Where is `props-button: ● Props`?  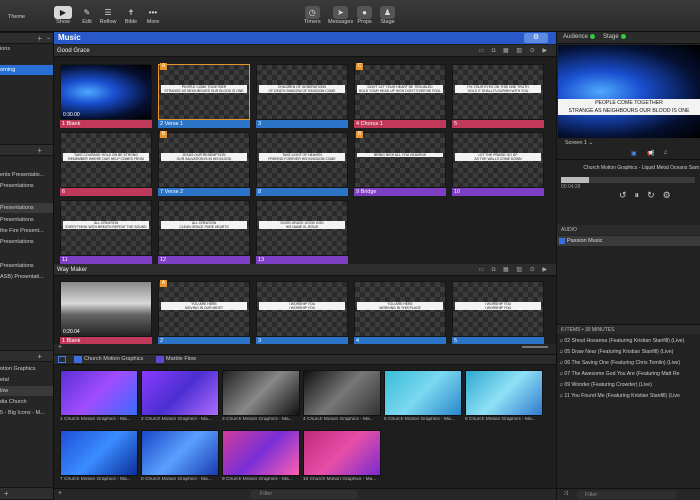
props-button: ● Props is located at coordinates (364, 18).